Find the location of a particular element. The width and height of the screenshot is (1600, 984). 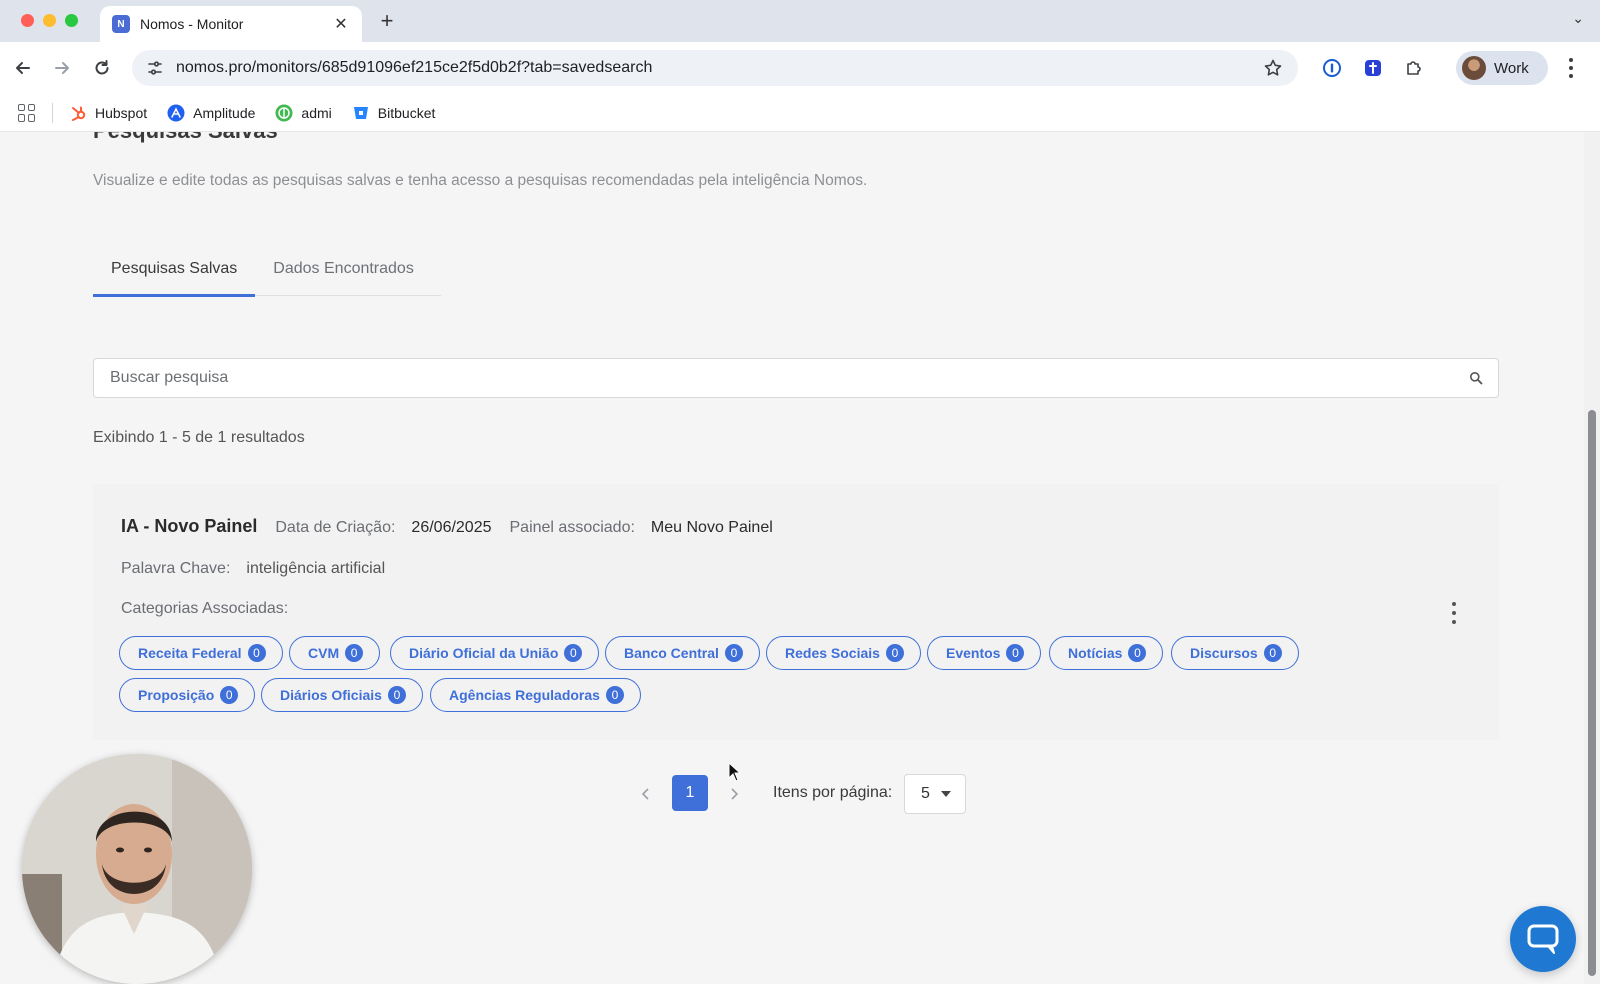

category-chip-eventos: Eventos 0 is located at coordinates (984, 653).